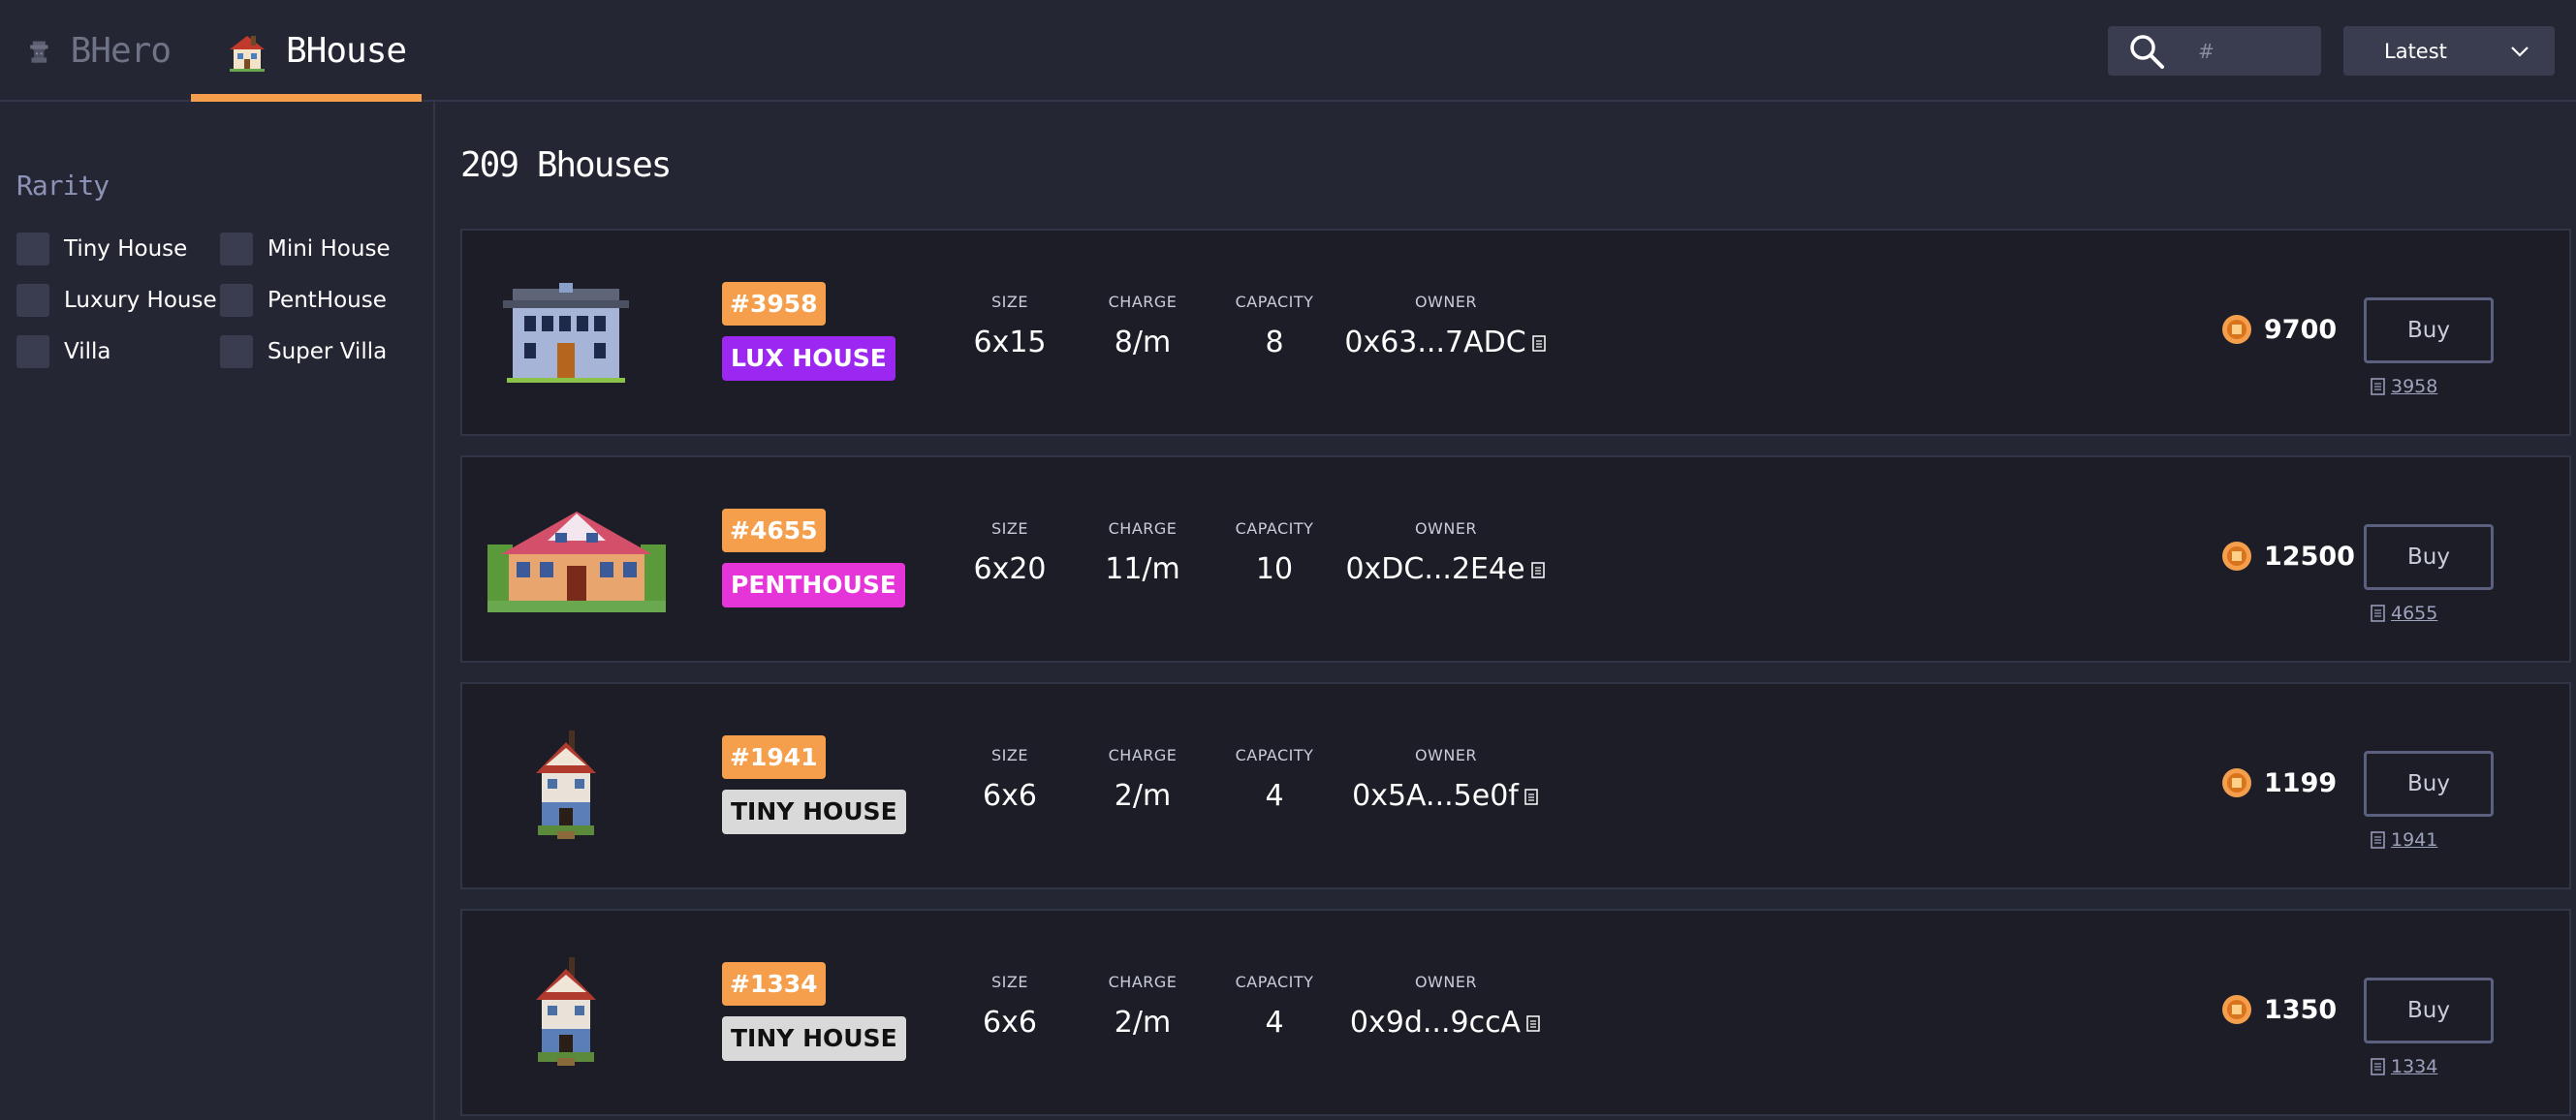  I want to click on owner-stat: OWNER 0xDC...2E4e, so click(1446, 553).